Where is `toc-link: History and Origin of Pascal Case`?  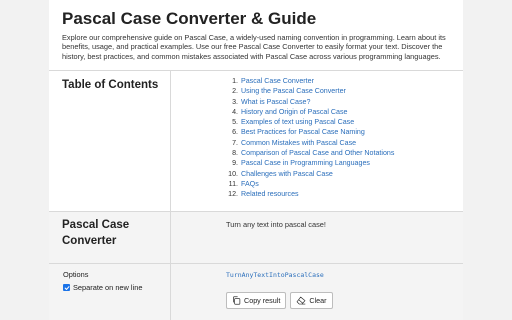
toc-link: History and Origin of Pascal Case is located at coordinates (294, 112).